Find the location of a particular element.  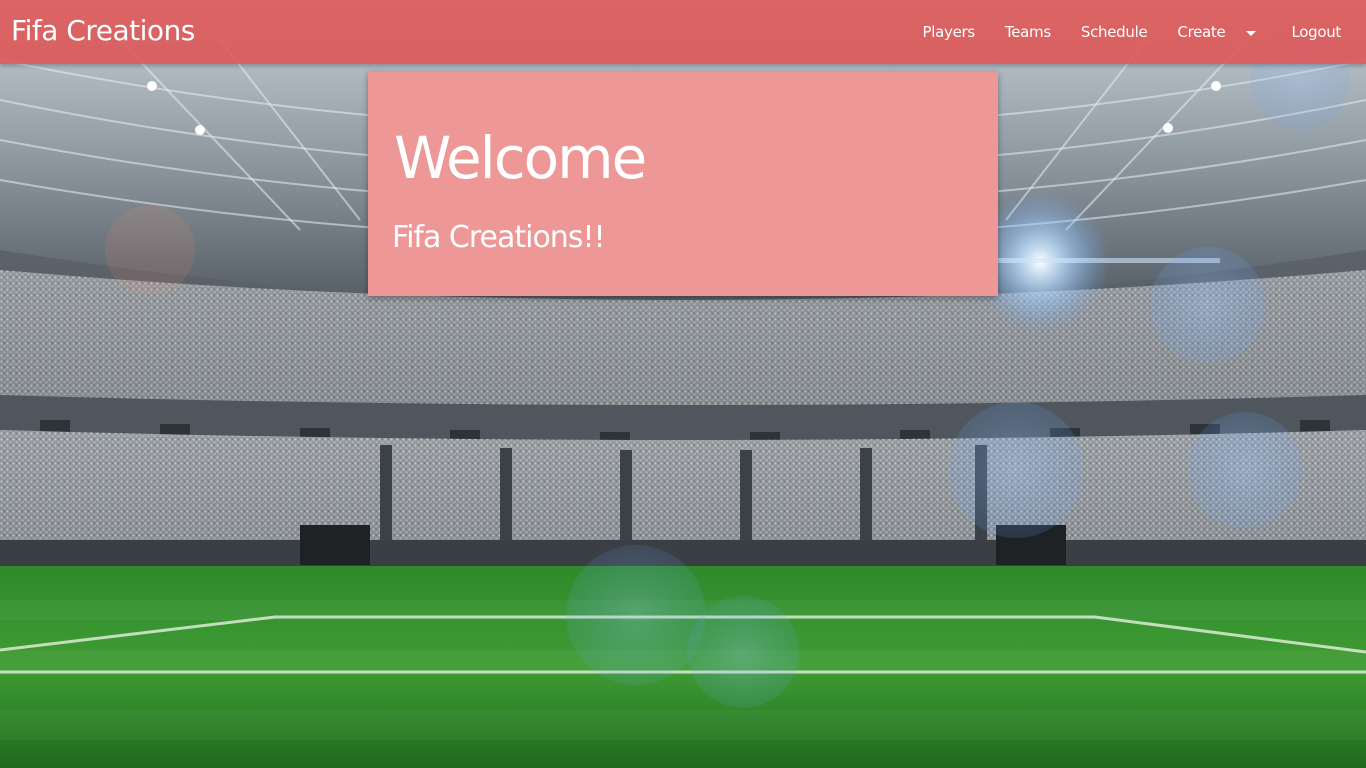

nav-create-dropdown: Create is located at coordinates (1216, 32).